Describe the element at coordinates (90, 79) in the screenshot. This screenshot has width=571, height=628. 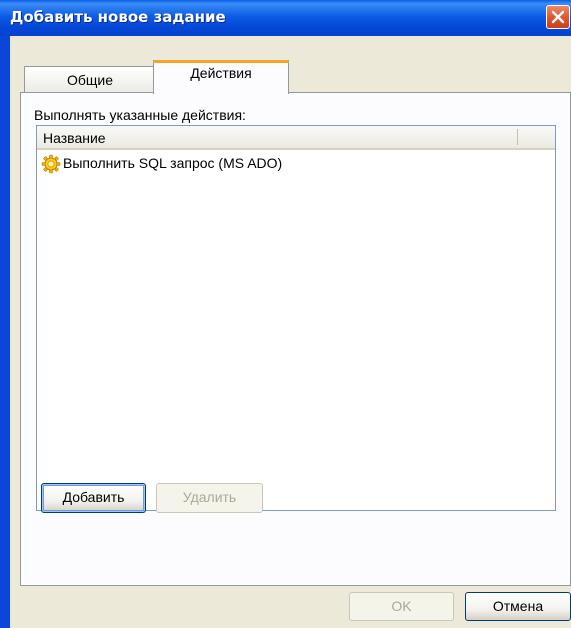
I see `tab-general: Общие` at that location.